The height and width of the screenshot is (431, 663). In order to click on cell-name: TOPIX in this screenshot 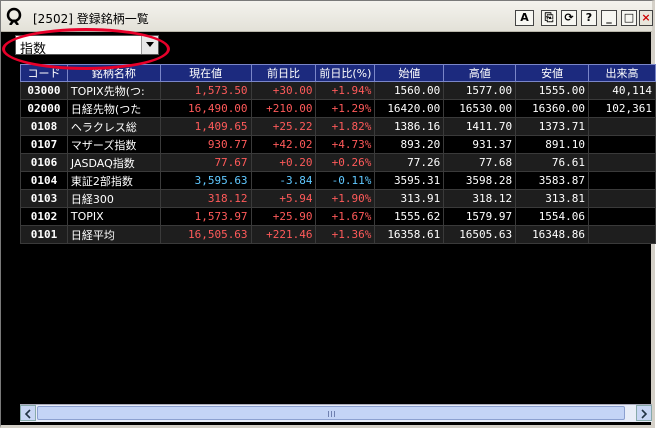, I will do `click(113, 216)`.